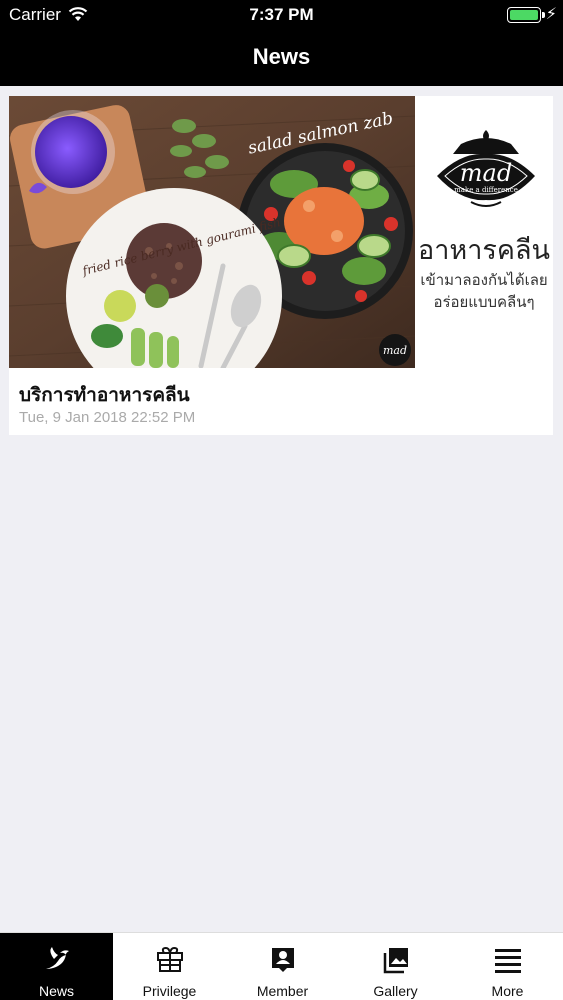 The image size is (563, 1000). I want to click on menu-icon, so click(507, 961).